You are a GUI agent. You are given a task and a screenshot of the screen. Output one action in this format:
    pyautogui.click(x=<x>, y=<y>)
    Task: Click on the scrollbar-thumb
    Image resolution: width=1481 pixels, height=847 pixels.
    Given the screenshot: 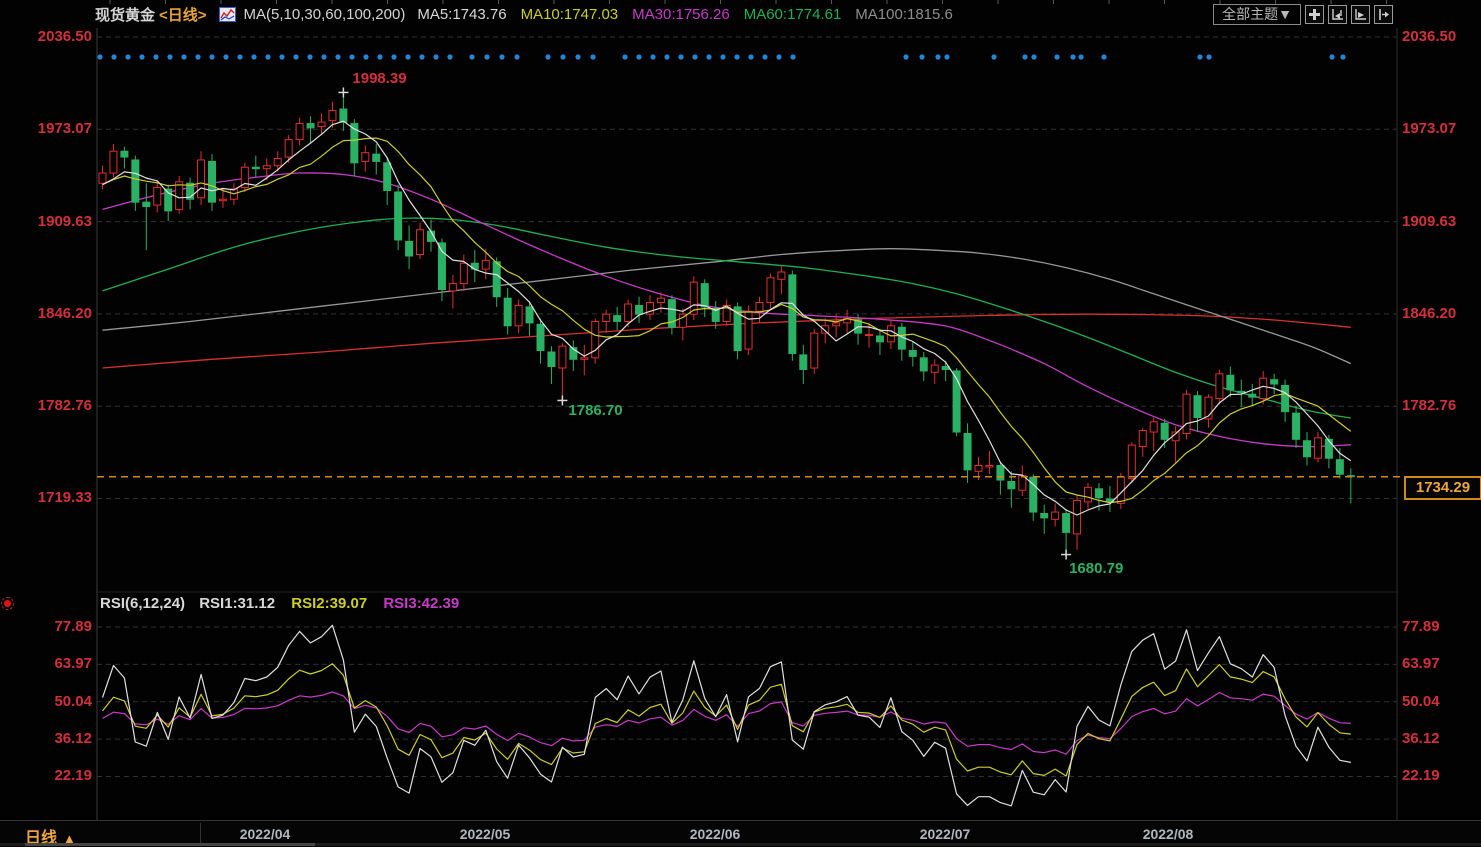 What is the action you would take?
    pyautogui.click(x=170, y=844)
    